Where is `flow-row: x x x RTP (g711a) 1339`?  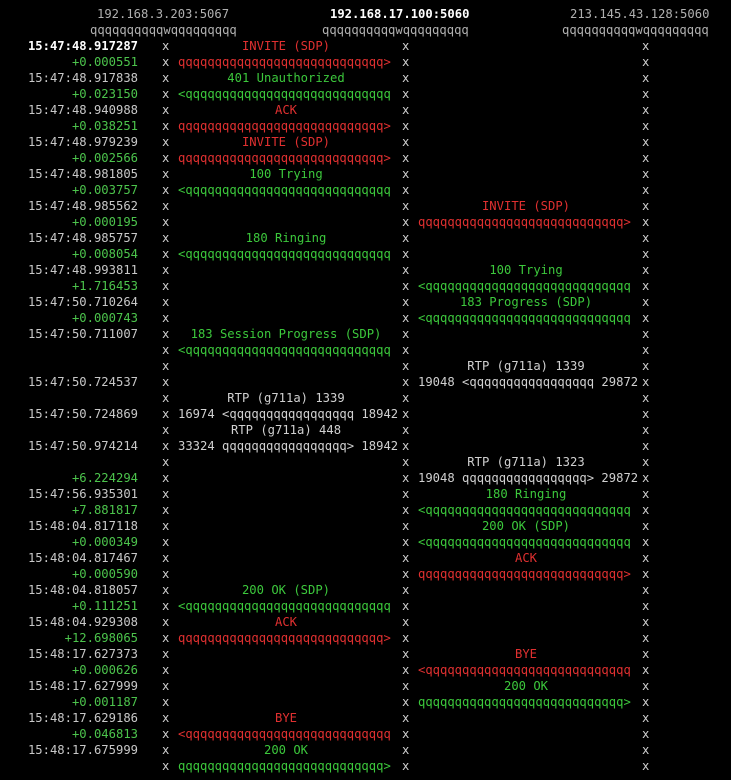 flow-row: x x x RTP (g711a) 1339 is located at coordinates (365, 366).